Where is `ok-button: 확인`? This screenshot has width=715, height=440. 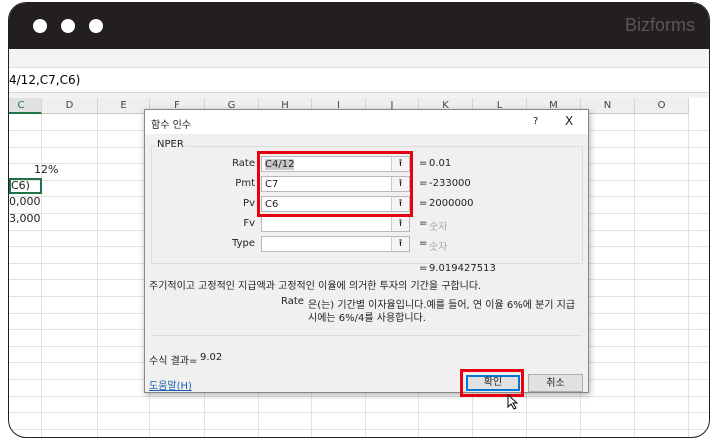
ok-button: 확인 is located at coordinates (493, 383).